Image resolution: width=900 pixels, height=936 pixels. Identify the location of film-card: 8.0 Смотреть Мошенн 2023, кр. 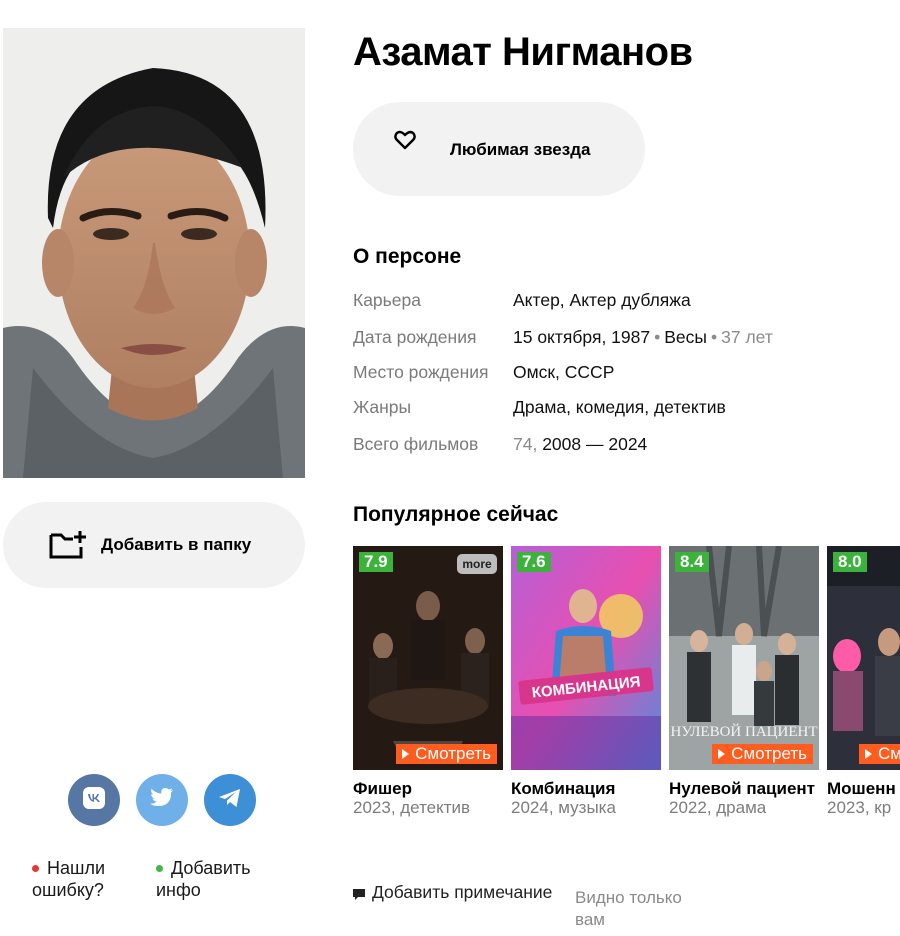
(863, 682).